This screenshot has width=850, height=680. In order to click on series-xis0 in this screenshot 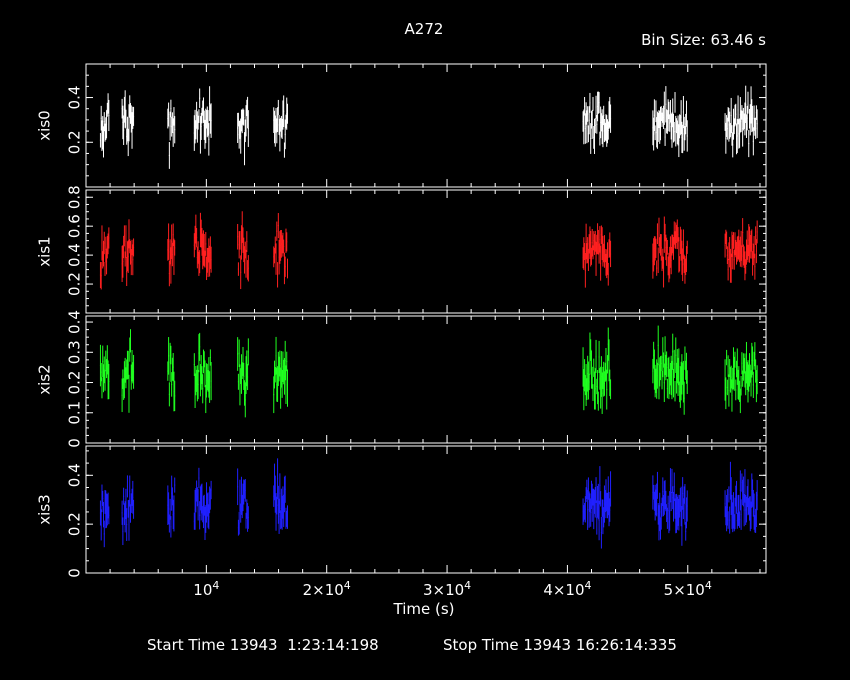, I will do `click(428, 127)`.